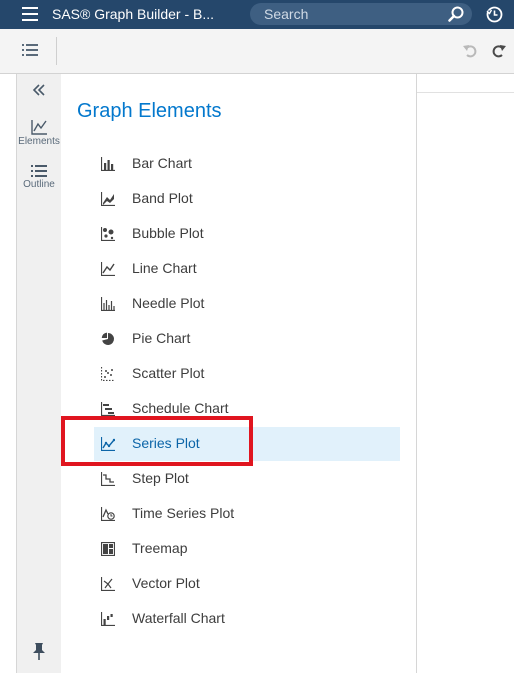 The width and height of the screenshot is (514, 673). What do you see at coordinates (180, 408) in the screenshot?
I see `element-label: Schedule Chart` at bounding box center [180, 408].